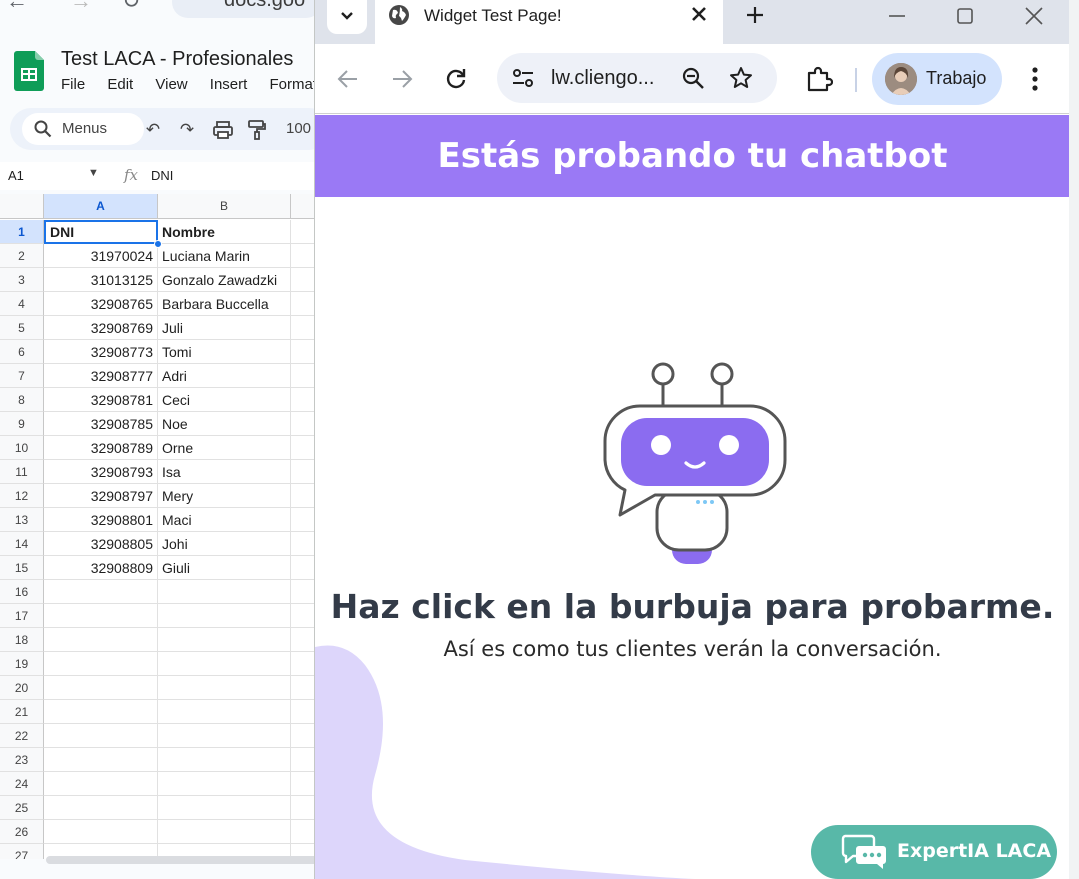  What do you see at coordinates (22, 376) in the screenshot?
I see `row-number: 7` at bounding box center [22, 376].